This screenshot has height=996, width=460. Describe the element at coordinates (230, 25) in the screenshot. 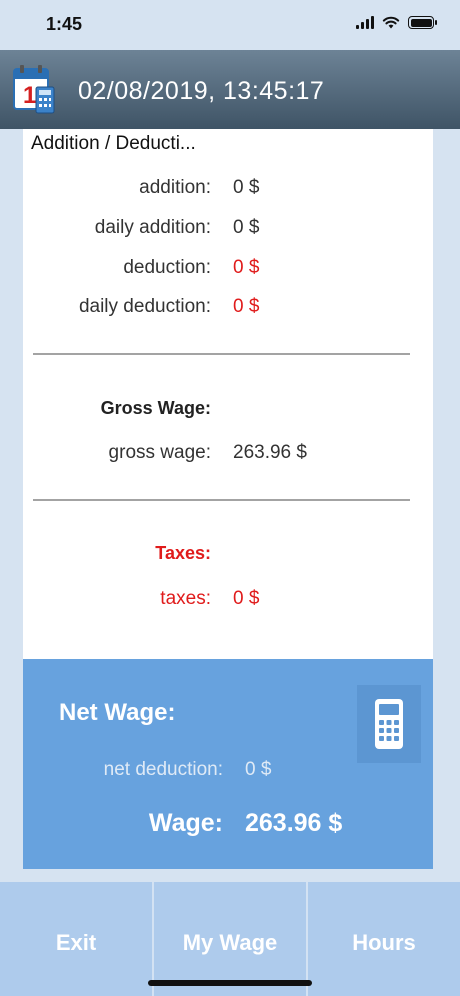

I see `status-bar: 1:45` at that location.